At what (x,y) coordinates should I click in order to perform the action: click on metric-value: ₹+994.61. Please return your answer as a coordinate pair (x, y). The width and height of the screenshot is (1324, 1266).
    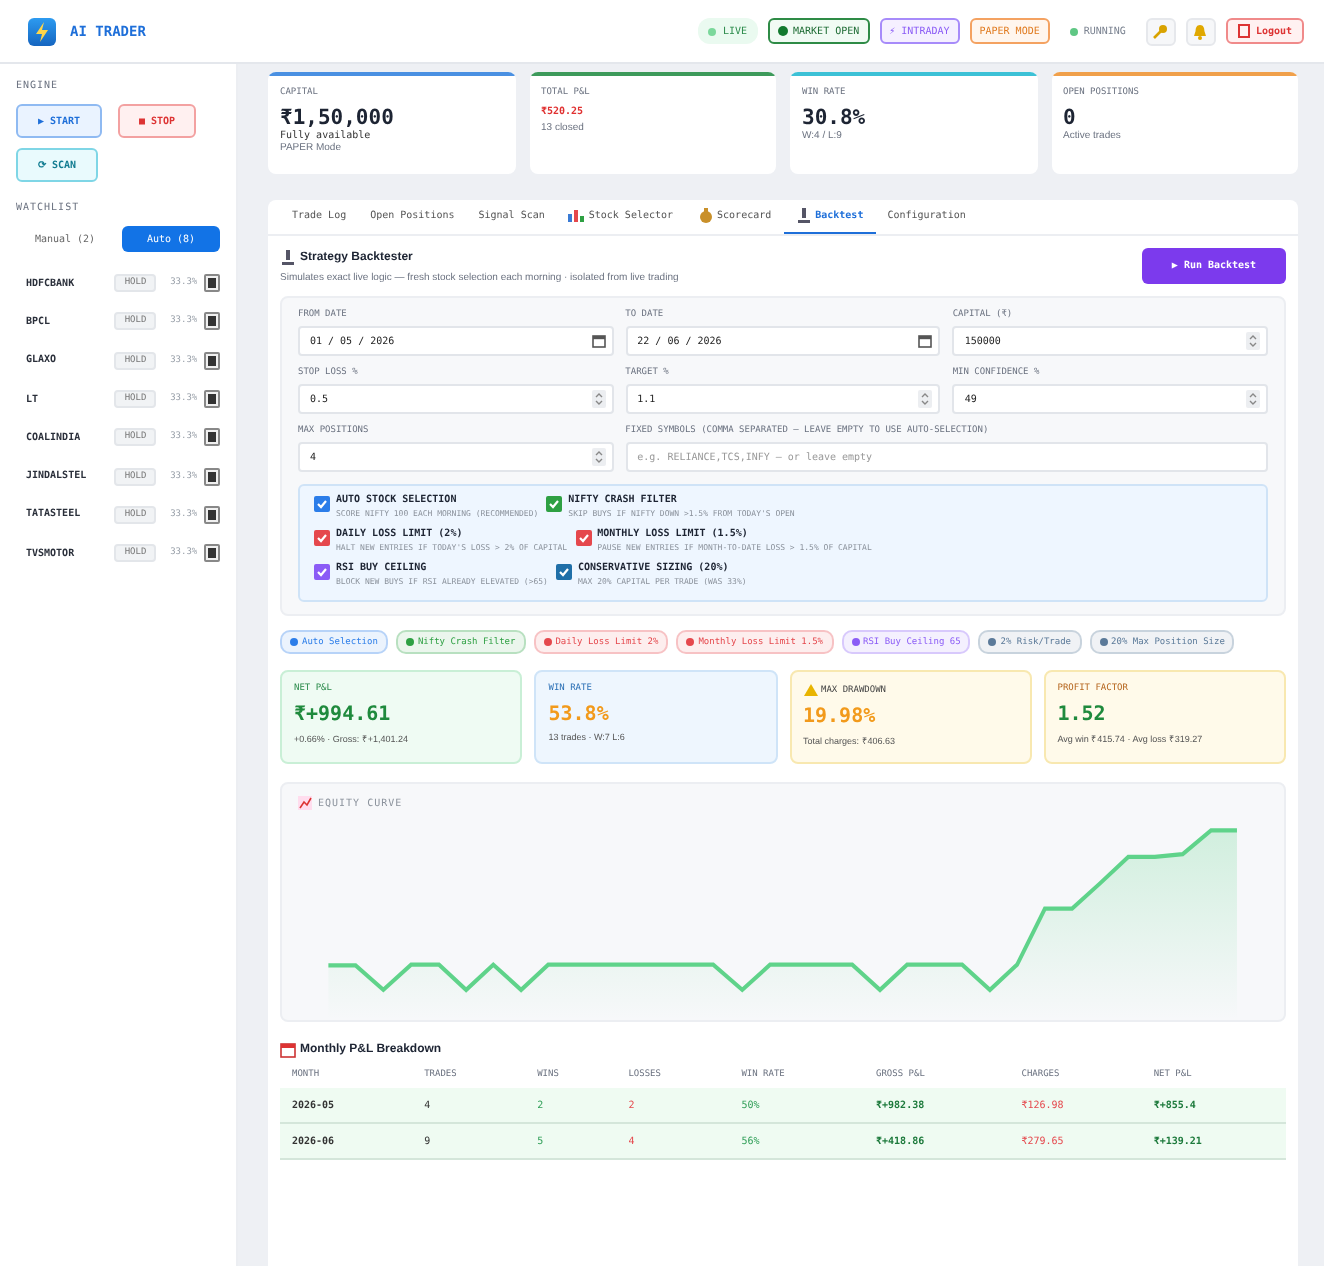
    Looking at the image, I should click on (343, 715).